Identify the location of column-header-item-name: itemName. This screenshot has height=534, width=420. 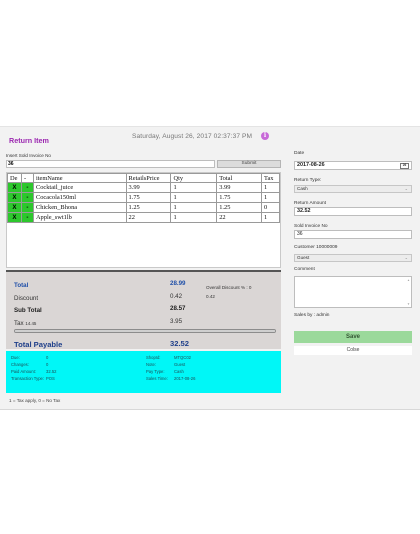
(79, 178).